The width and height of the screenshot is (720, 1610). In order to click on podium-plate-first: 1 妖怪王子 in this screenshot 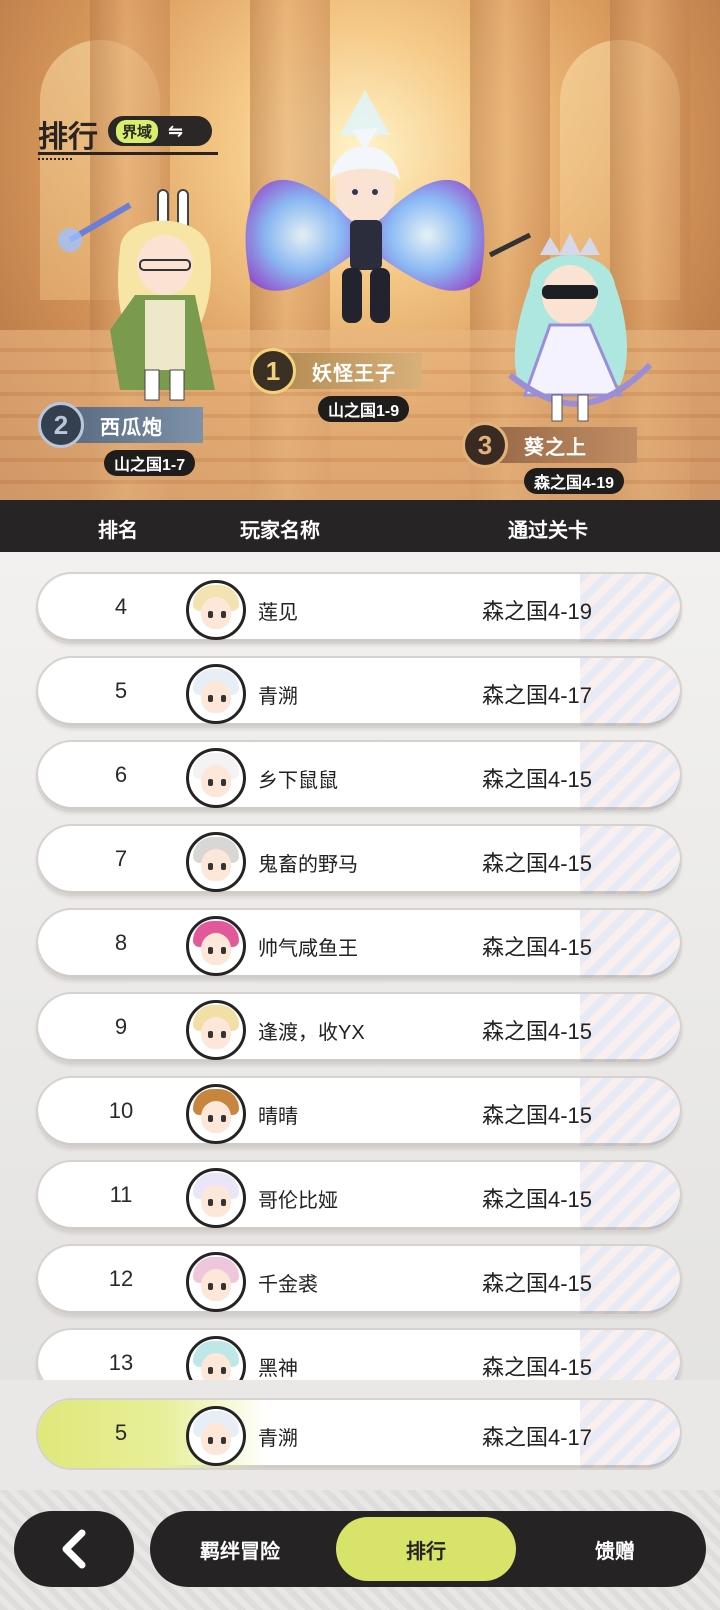, I will do `click(336, 371)`.